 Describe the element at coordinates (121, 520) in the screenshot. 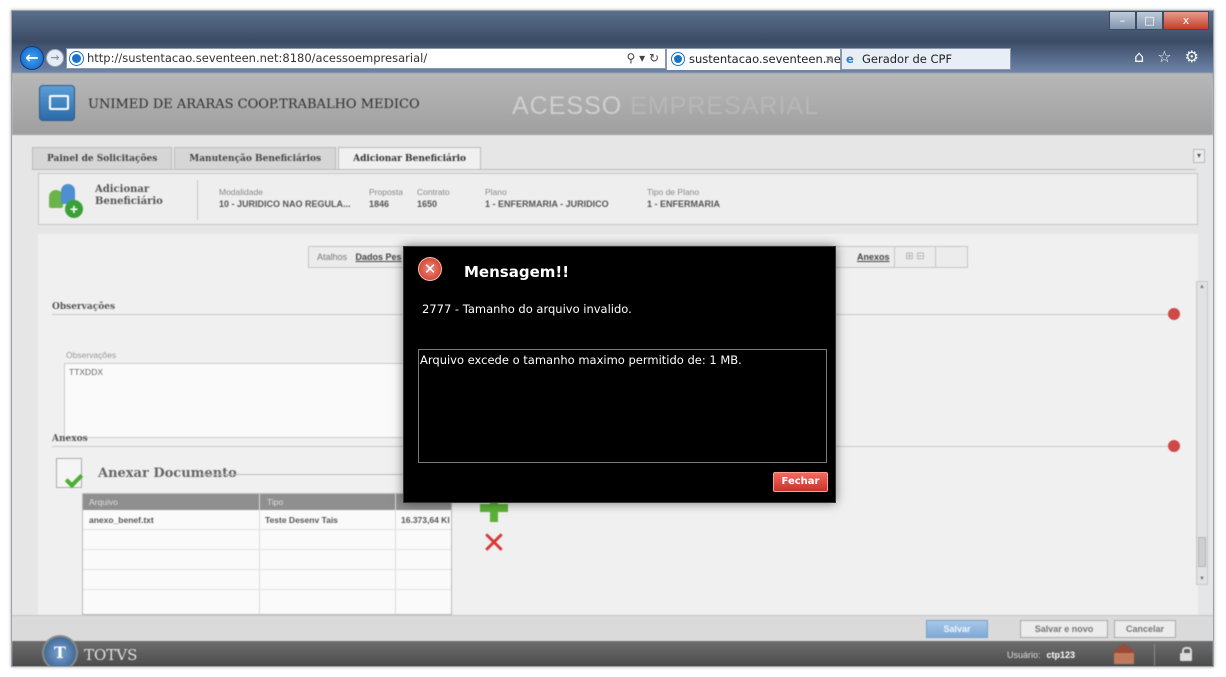

I see `cell-arquivo: anexo_benef.txt` at that location.